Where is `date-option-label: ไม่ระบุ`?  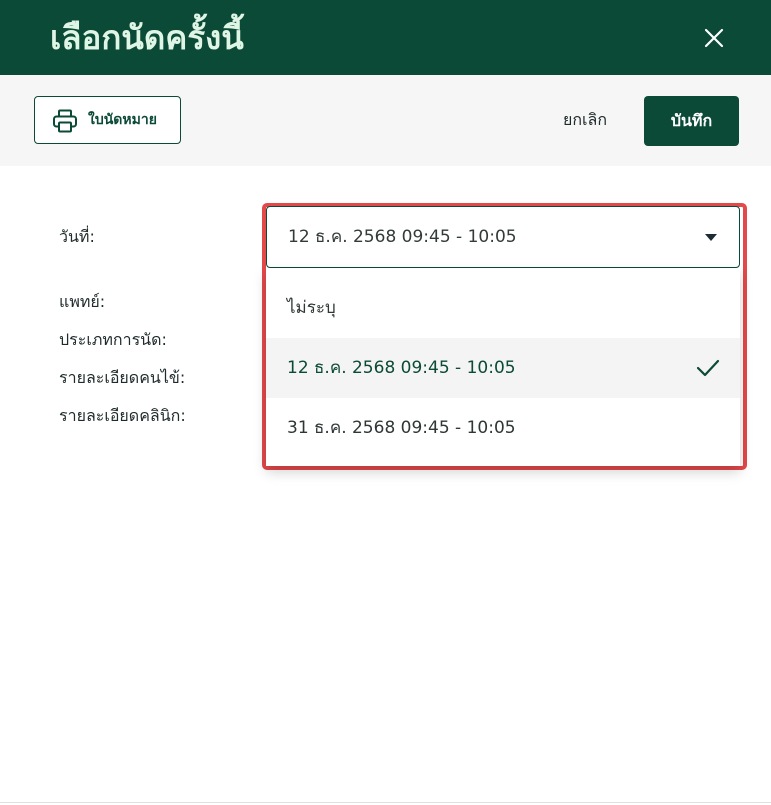 date-option-label: ไม่ระบุ is located at coordinates (311, 308).